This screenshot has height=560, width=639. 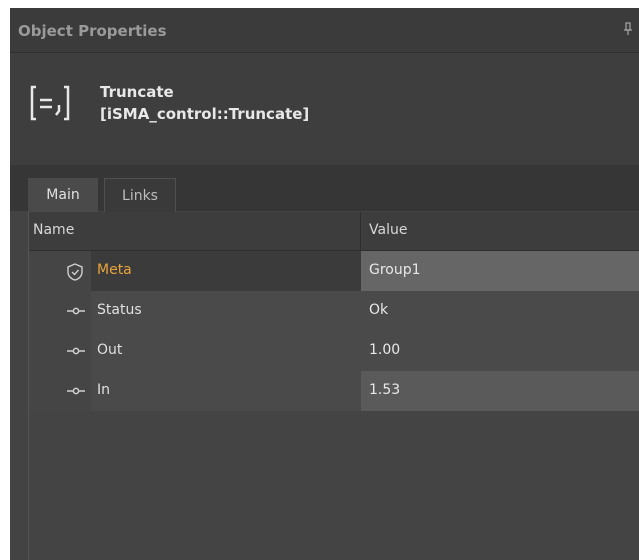 What do you see at coordinates (140, 195) in the screenshot?
I see `tab-links: Links` at bounding box center [140, 195].